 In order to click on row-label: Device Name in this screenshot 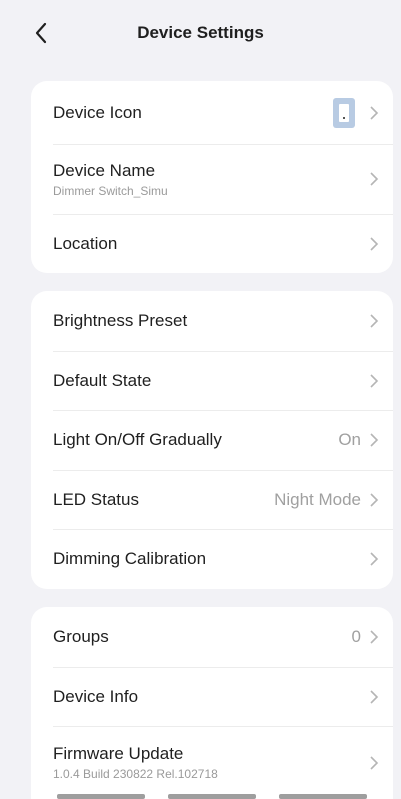, I will do `click(104, 170)`.